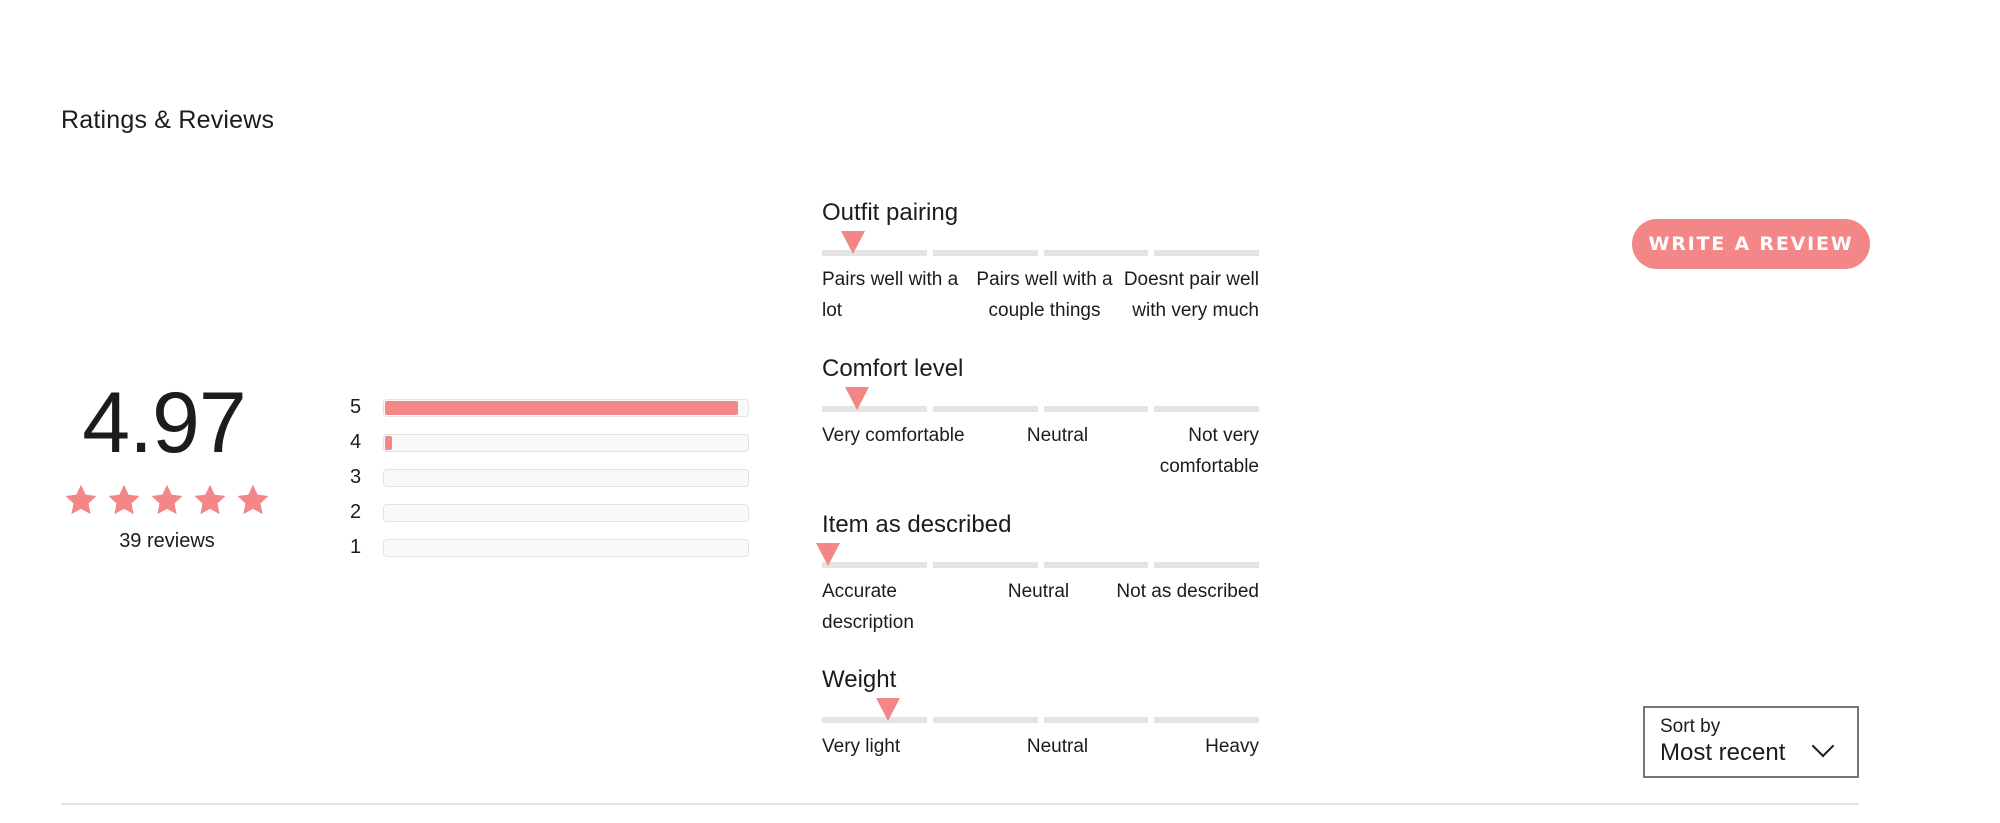  Describe the element at coordinates (356, 477) in the screenshot. I see `histogram-label: 3` at that location.